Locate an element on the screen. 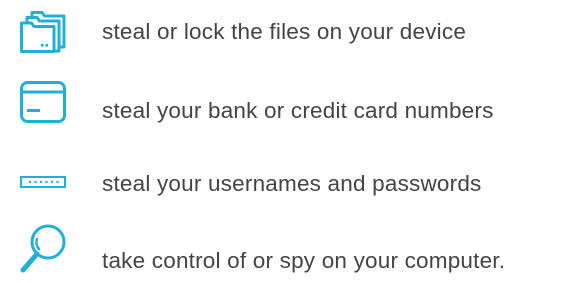 Image resolution: width=565 pixels, height=283 pixels. magnifying-glass-icon is located at coordinates (44, 248).